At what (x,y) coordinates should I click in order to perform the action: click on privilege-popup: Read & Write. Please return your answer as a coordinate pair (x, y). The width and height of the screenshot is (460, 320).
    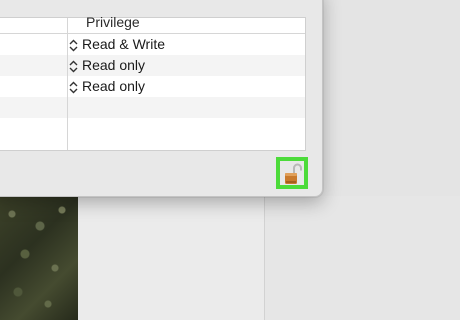
    Looking at the image, I should click on (117, 44).